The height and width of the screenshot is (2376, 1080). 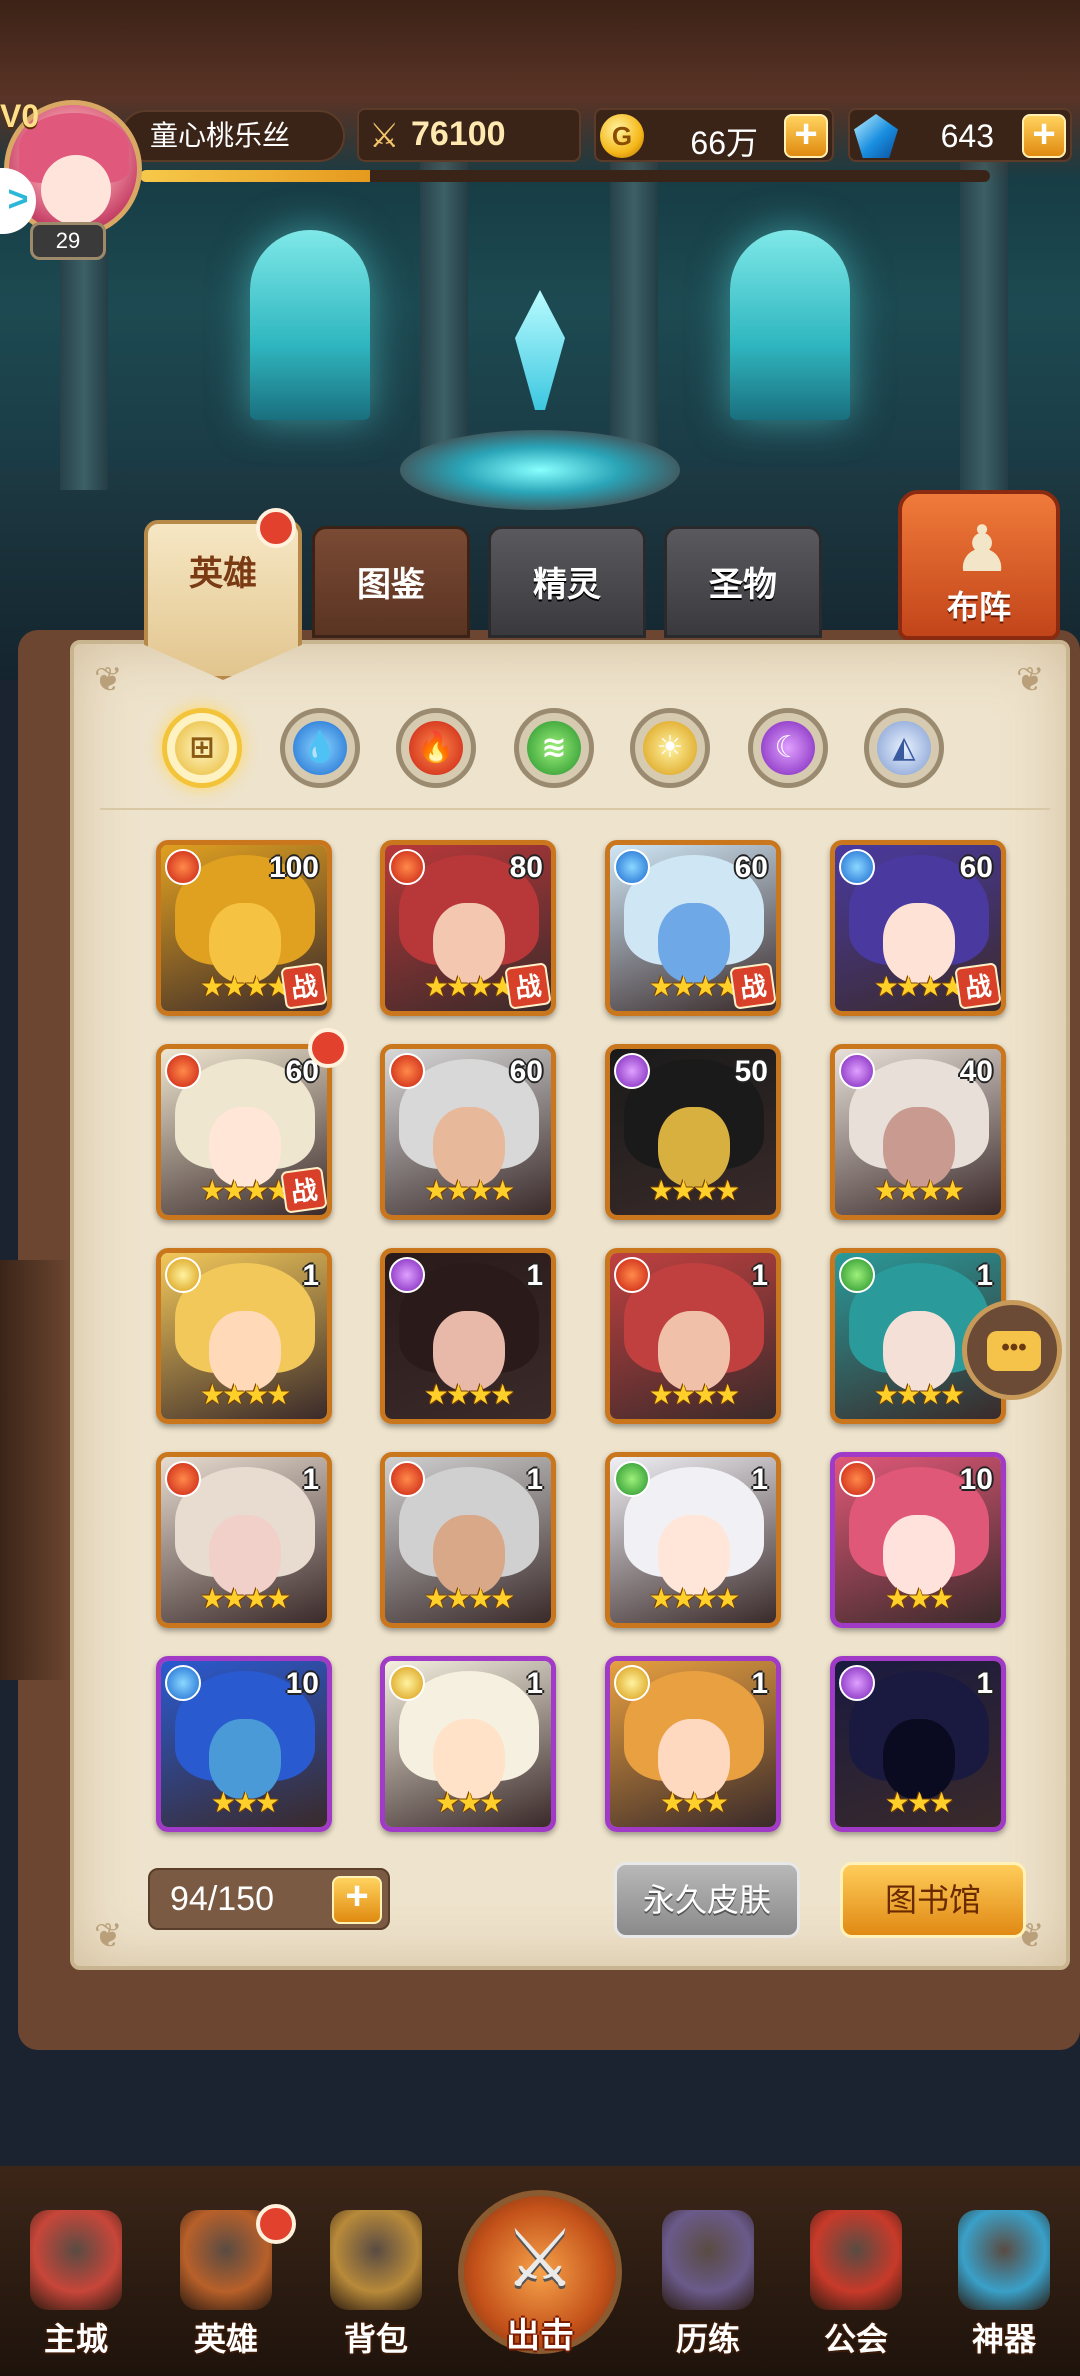 I want to click on hero-card: 80 ★★★★ 战, so click(x=468, y=928).